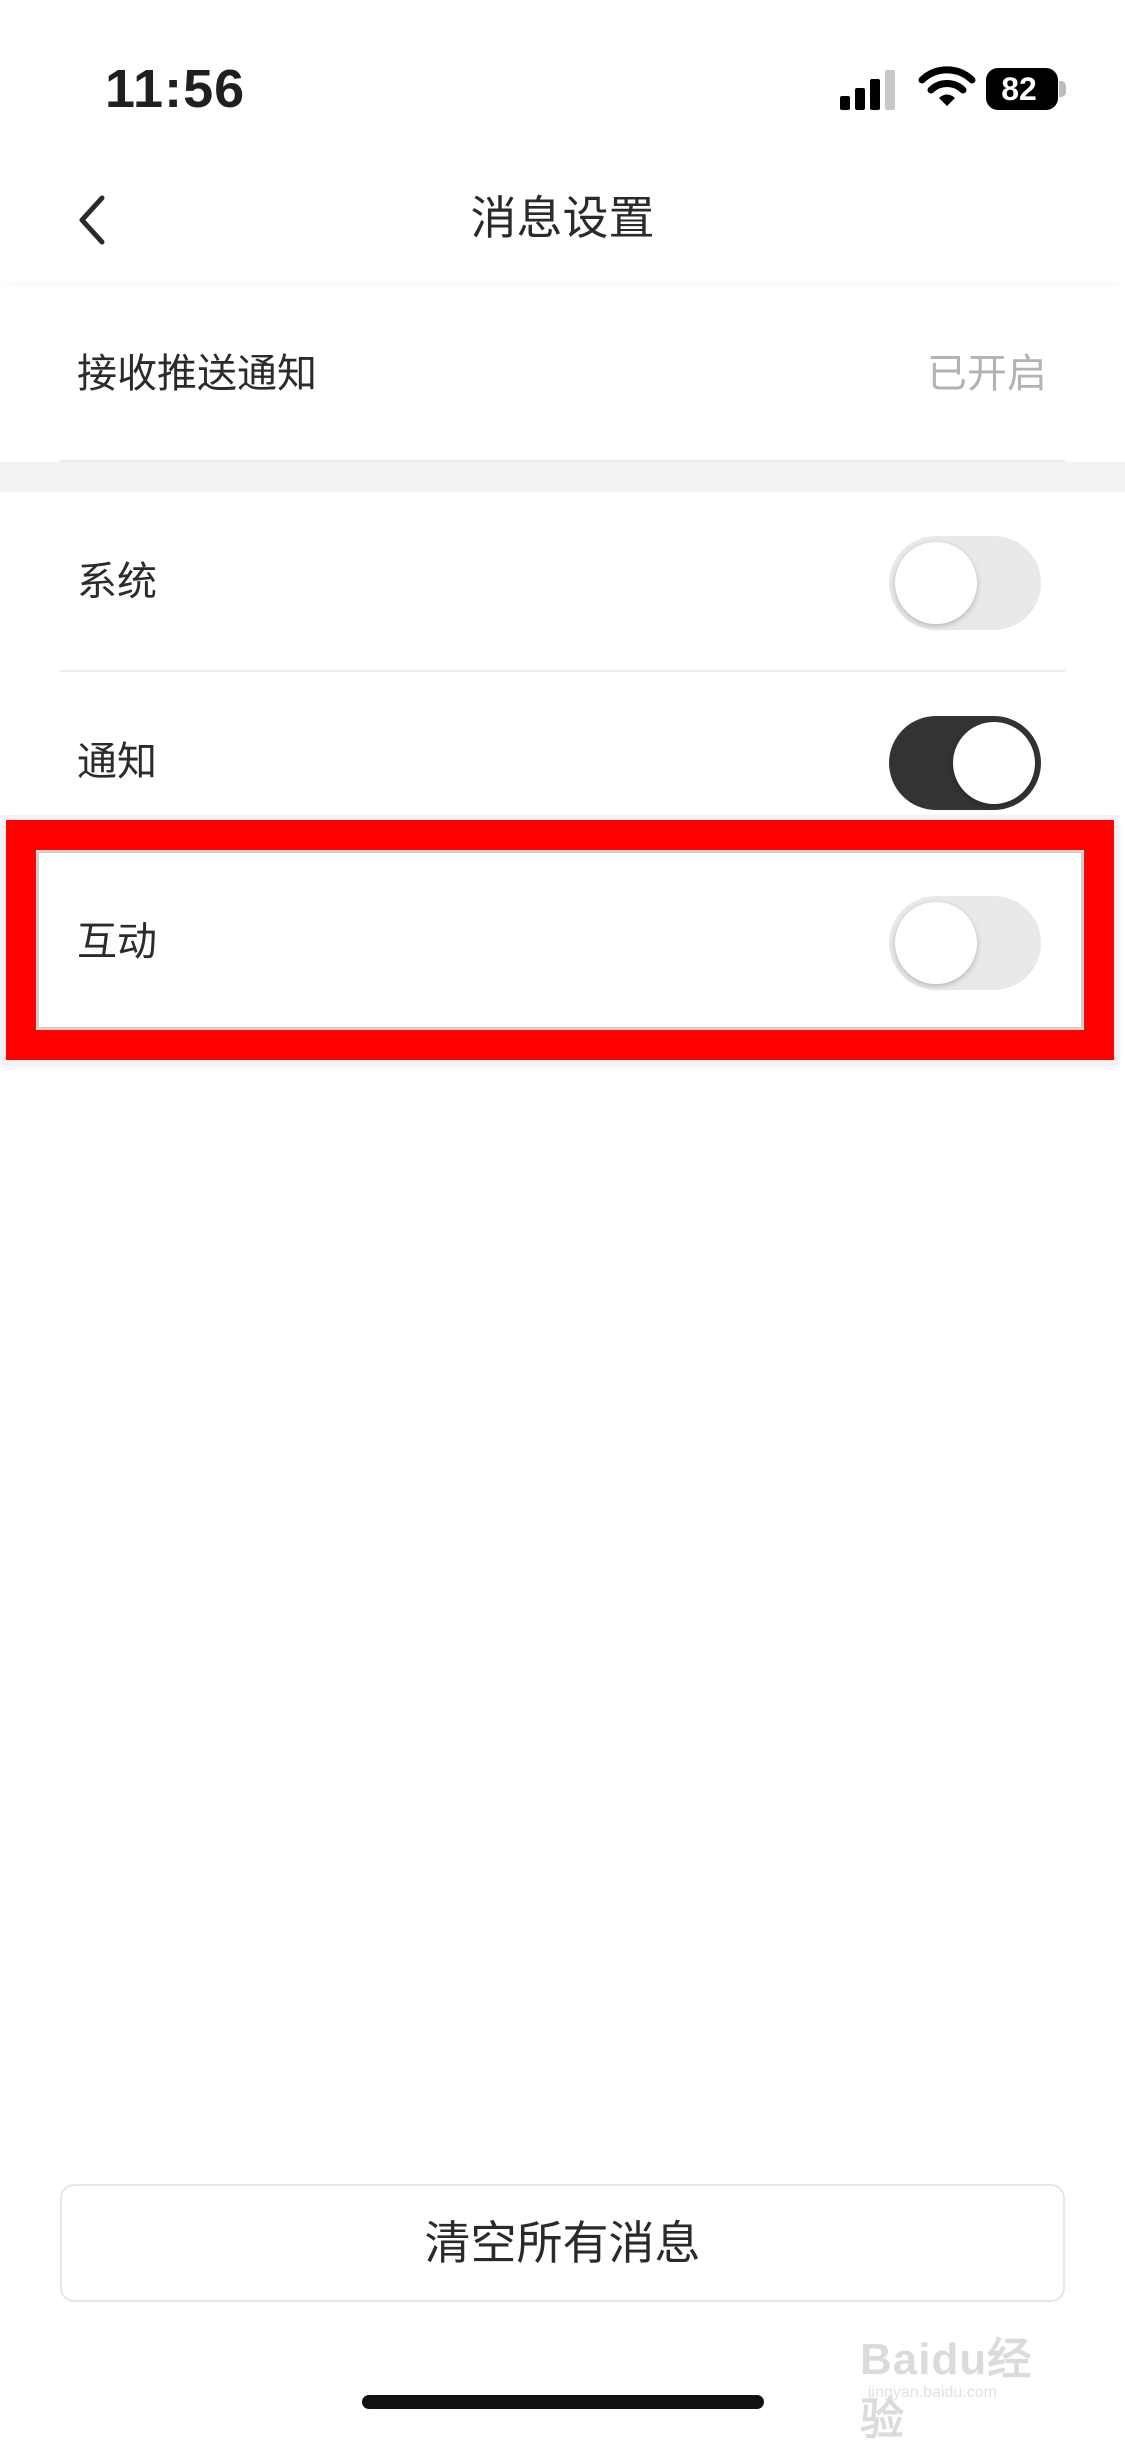 Image resolution: width=1125 pixels, height=2450 pixels. What do you see at coordinates (947, 86) in the screenshot?
I see `wifi-icon` at bounding box center [947, 86].